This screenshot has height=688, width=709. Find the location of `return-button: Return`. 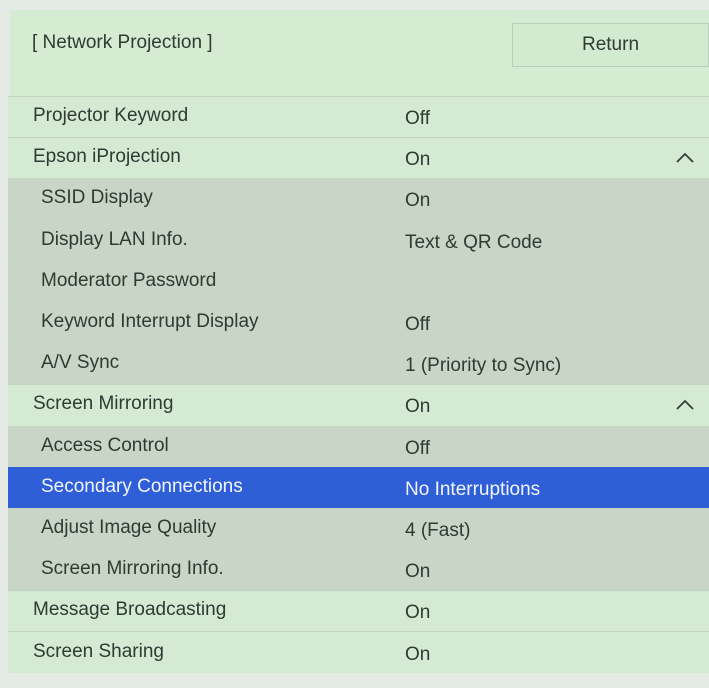

return-button: Return is located at coordinates (610, 45).